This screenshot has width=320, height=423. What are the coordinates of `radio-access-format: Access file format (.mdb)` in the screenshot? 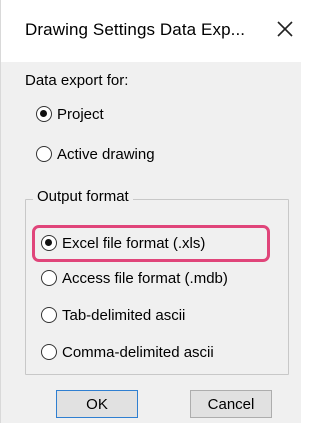 It's located at (134, 278).